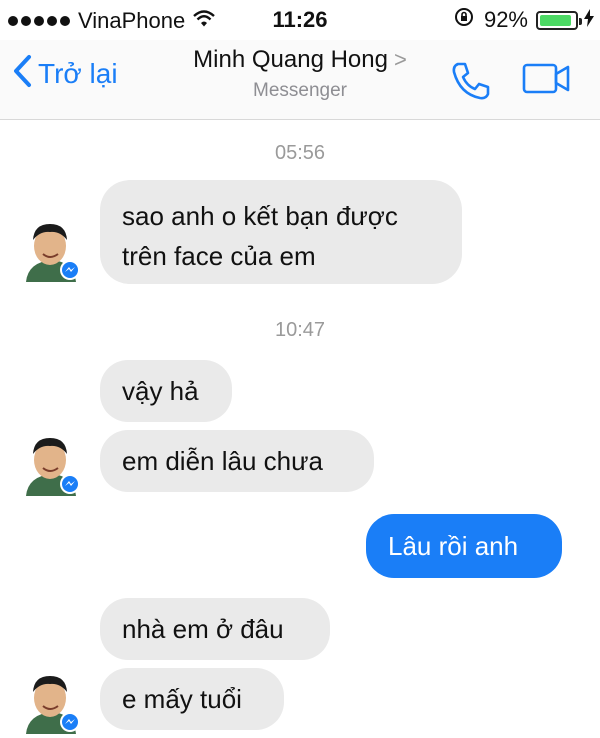 The image size is (600, 738). What do you see at coordinates (589, 20) in the screenshot?
I see `charging-icon` at bounding box center [589, 20].